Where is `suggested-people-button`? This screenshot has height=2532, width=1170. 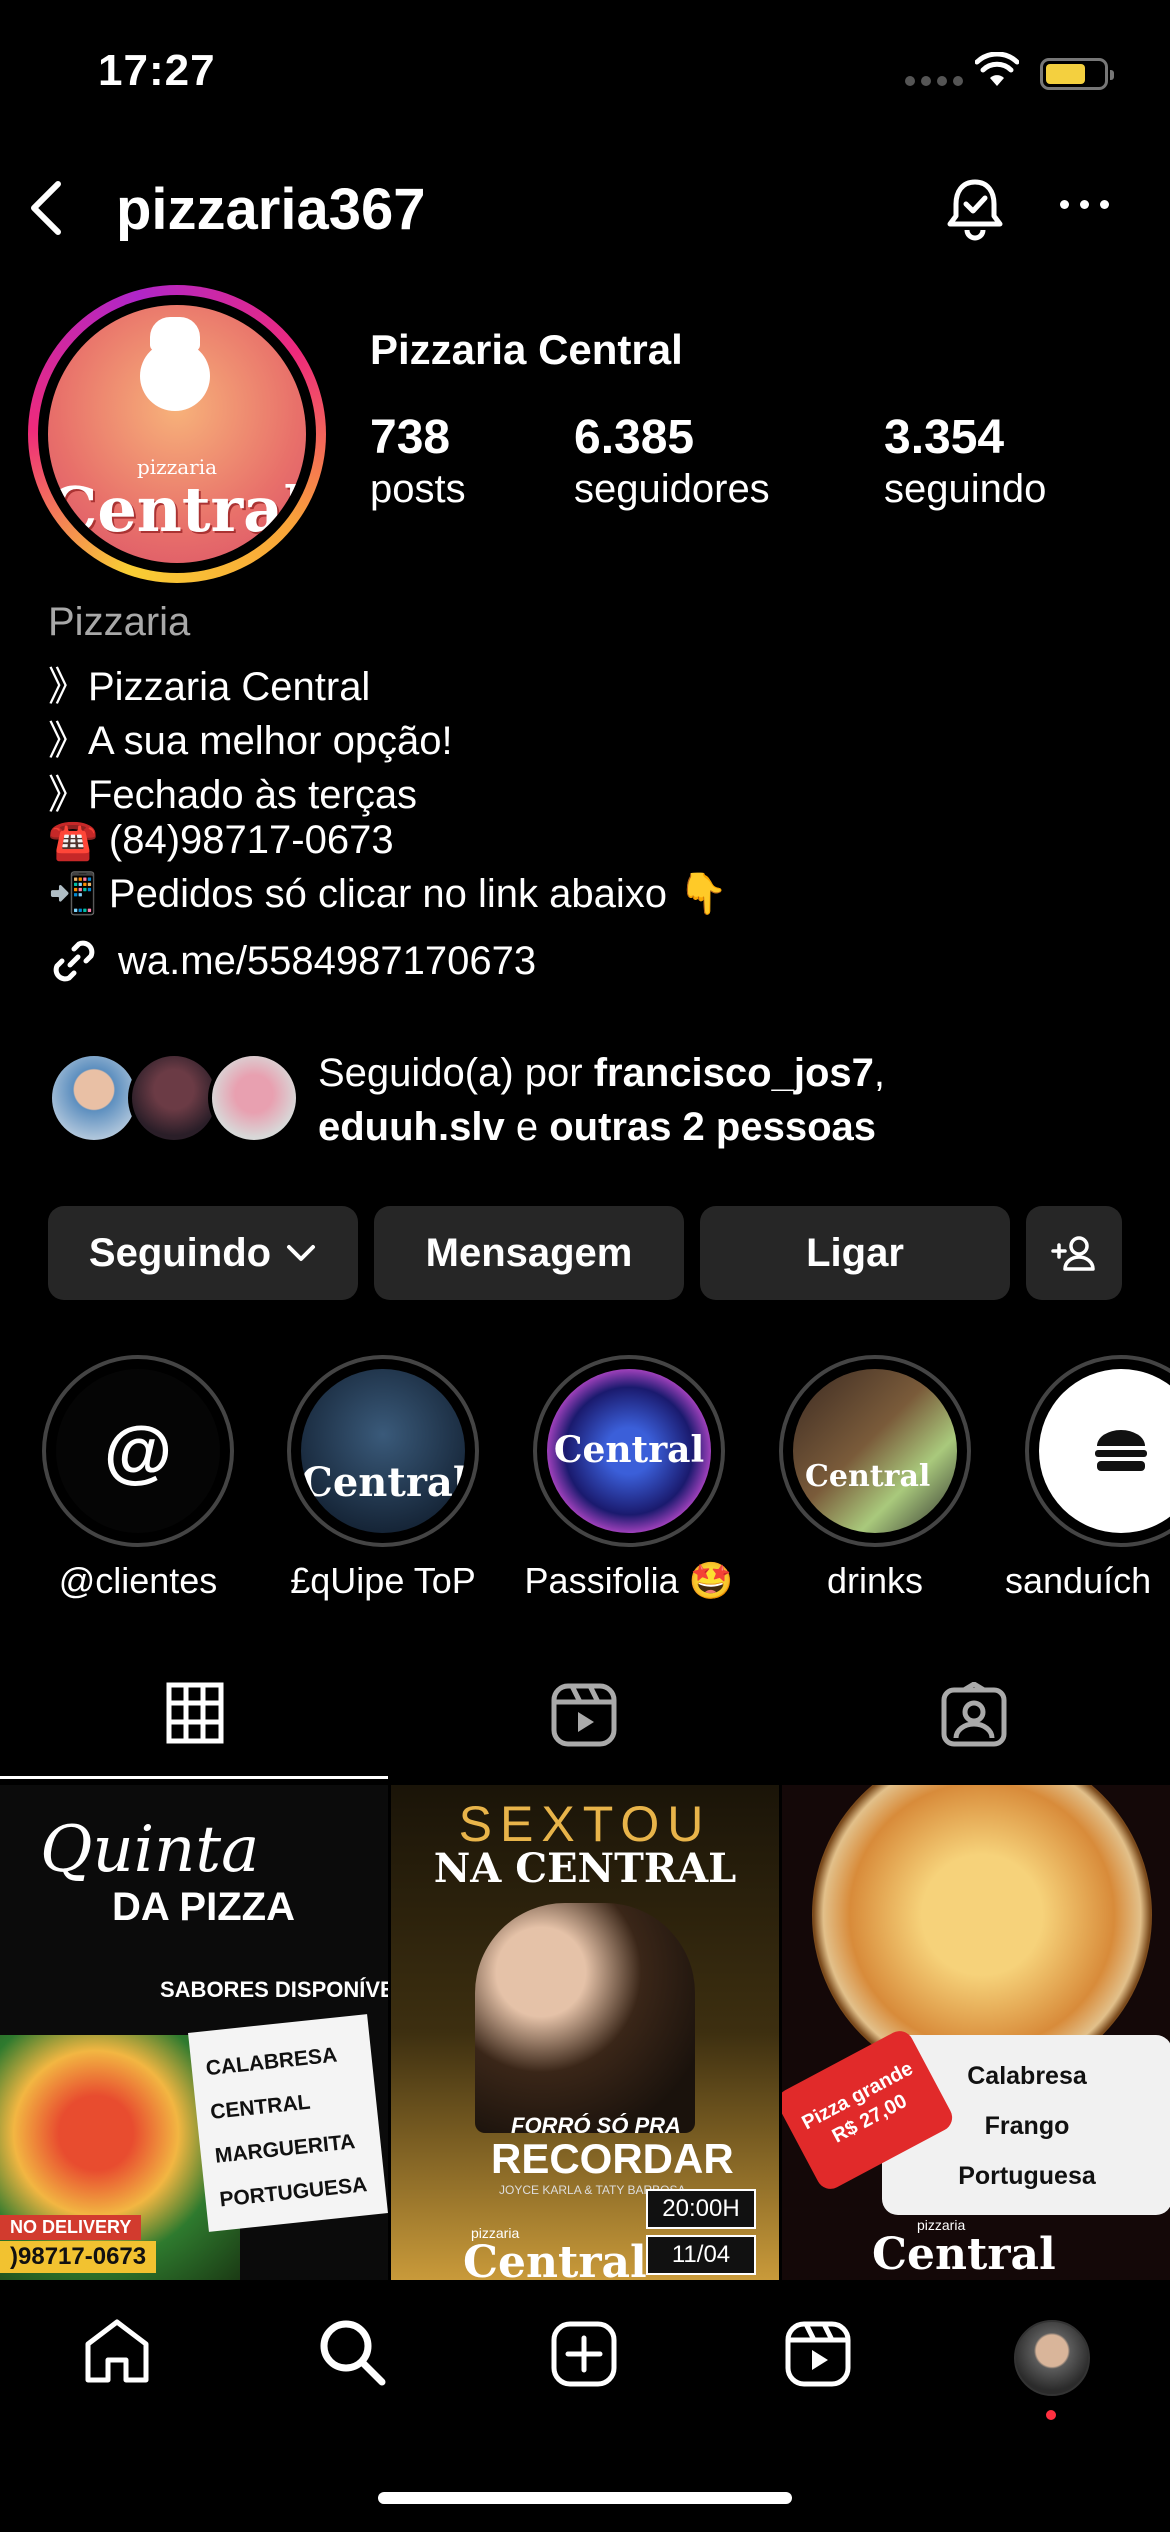
suggested-people-button is located at coordinates (1074, 1253).